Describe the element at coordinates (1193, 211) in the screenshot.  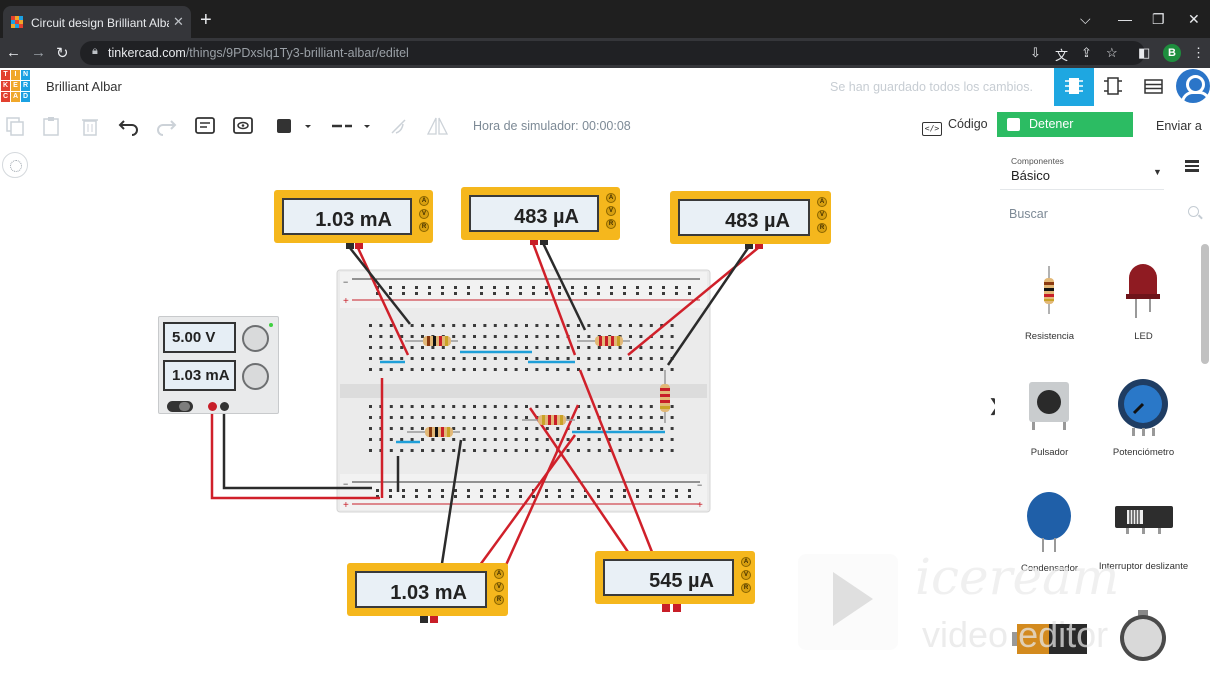
I see `search-icon` at that location.